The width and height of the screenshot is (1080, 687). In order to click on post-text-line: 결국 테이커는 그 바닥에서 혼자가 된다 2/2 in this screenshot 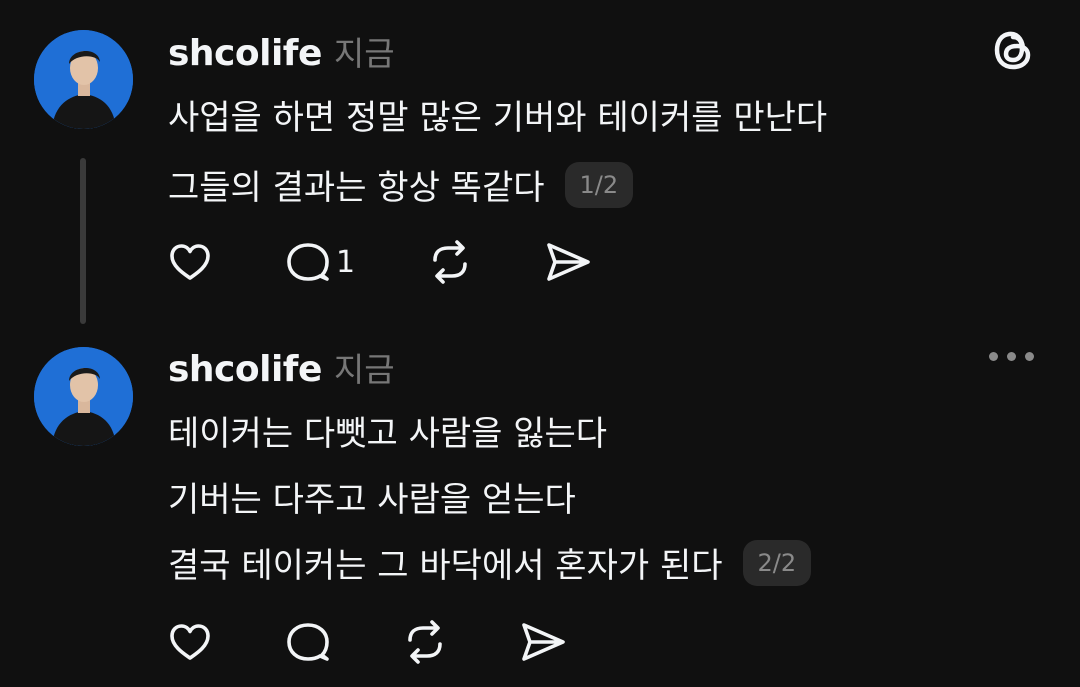, I will do `click(490, 562)`.